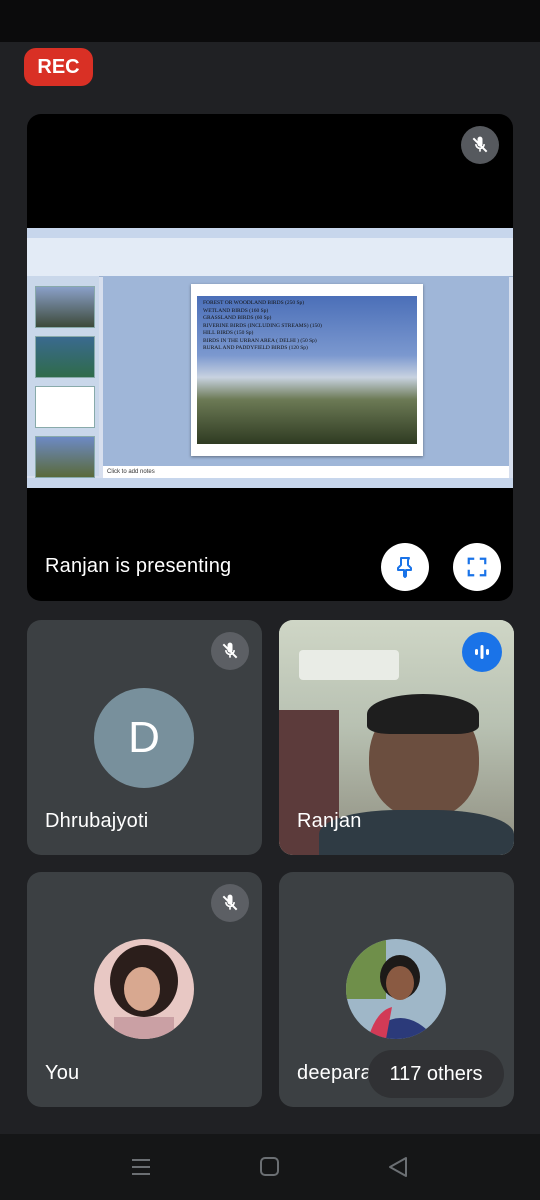 This screenshot has width=540, height=1200. What do you see at coordinates (306, 472) in the screenshot?
I see `notes-pane: Click to add notes` at bounding box center [306, 472].